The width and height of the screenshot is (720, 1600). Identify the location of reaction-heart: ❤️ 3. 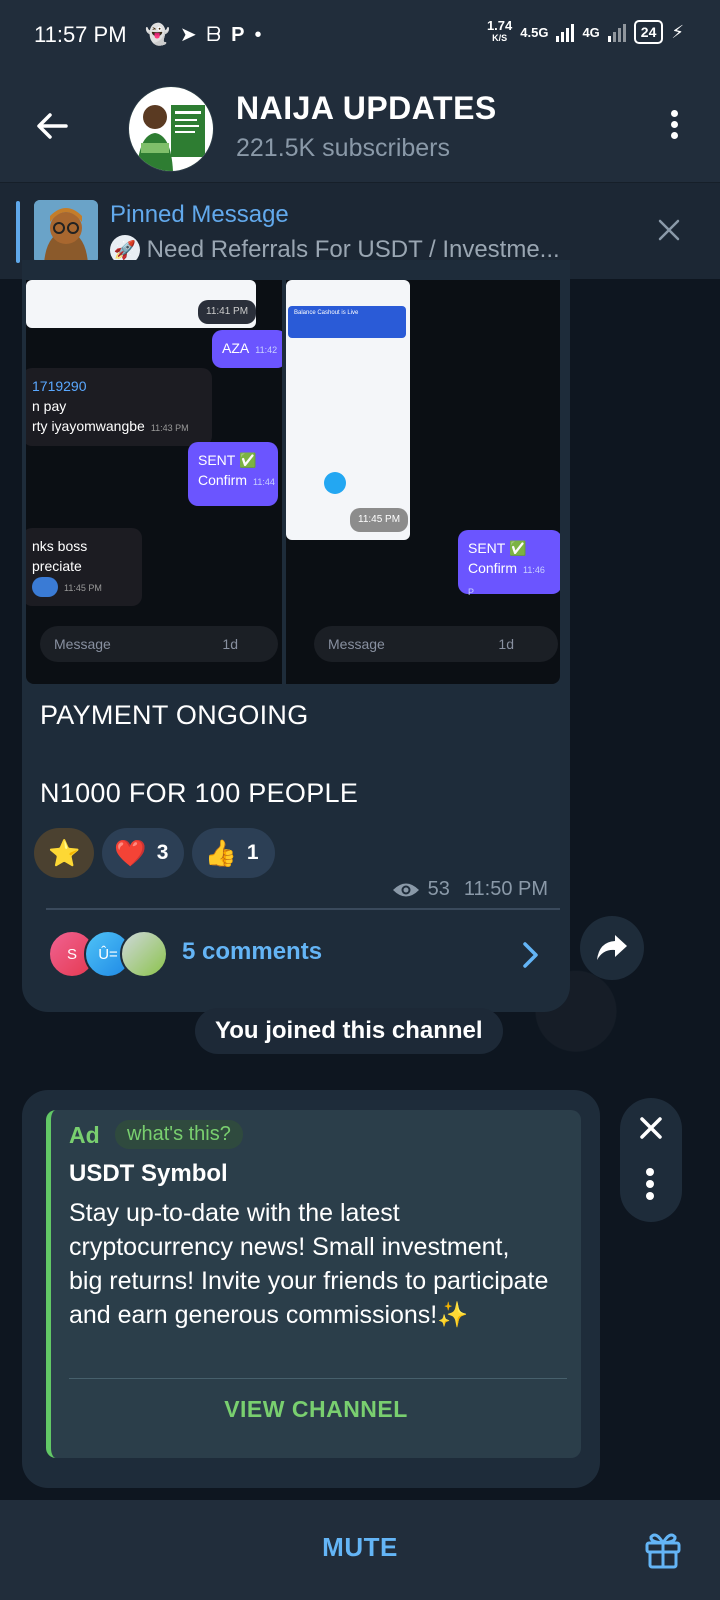
(143, 853).